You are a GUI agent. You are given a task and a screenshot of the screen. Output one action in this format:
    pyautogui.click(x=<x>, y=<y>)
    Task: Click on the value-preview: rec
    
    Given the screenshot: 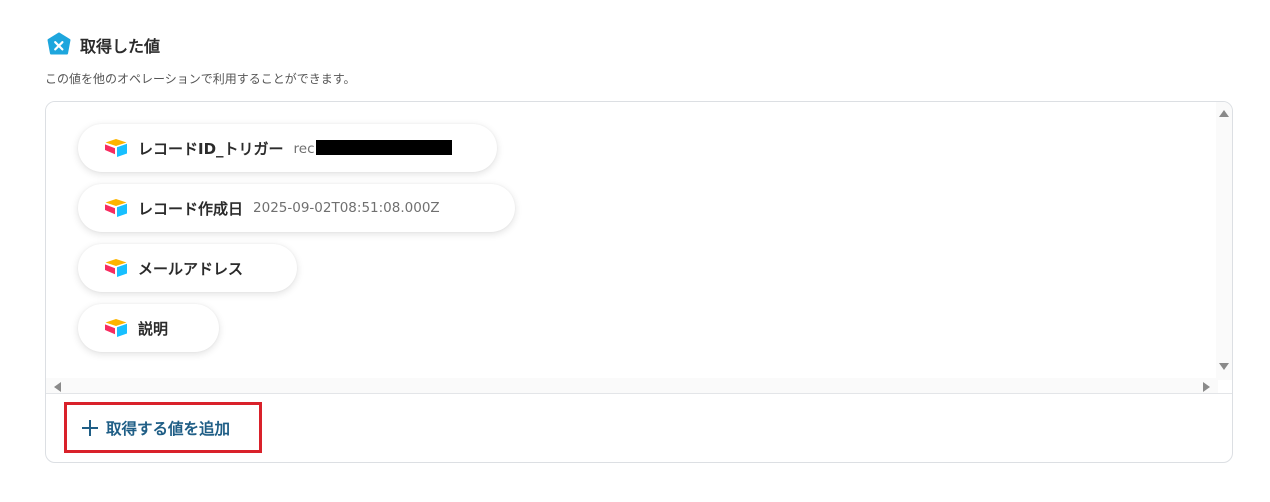 What is the action you would take?
    pyautogui.click(x=373, y=148)
    